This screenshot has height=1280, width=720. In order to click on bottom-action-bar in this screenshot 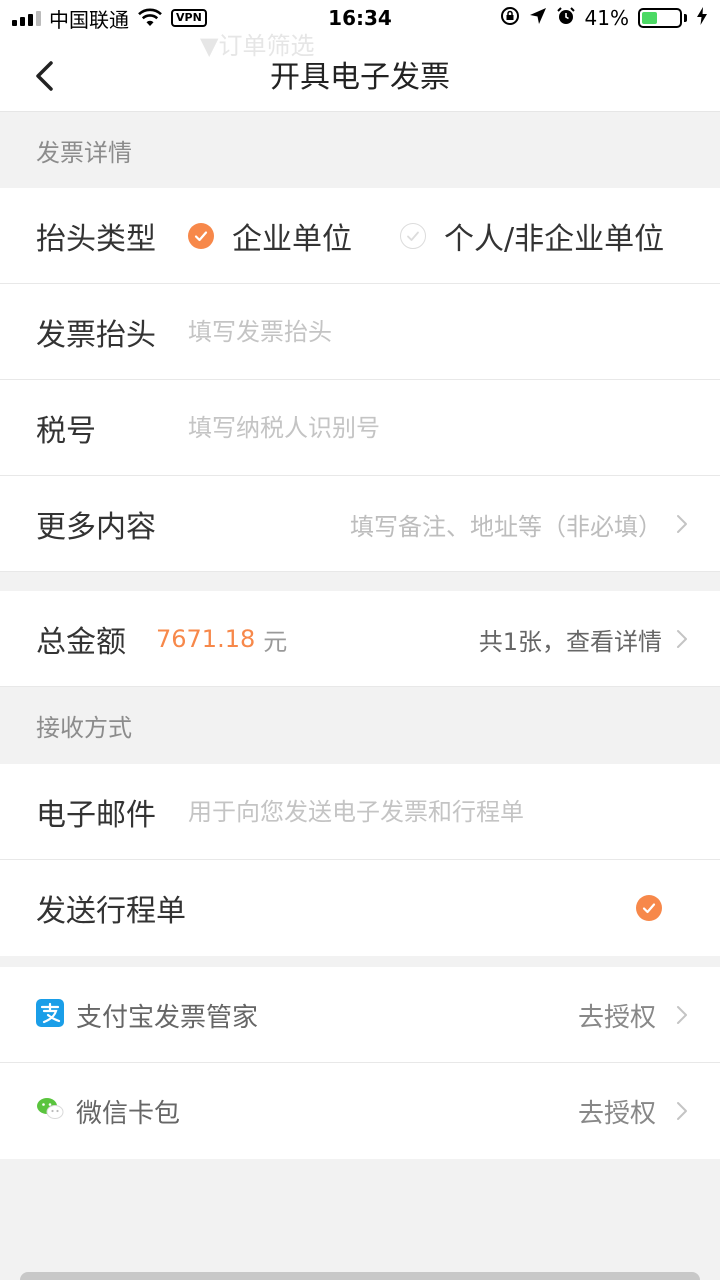, I will do `click(360, 1276)`.